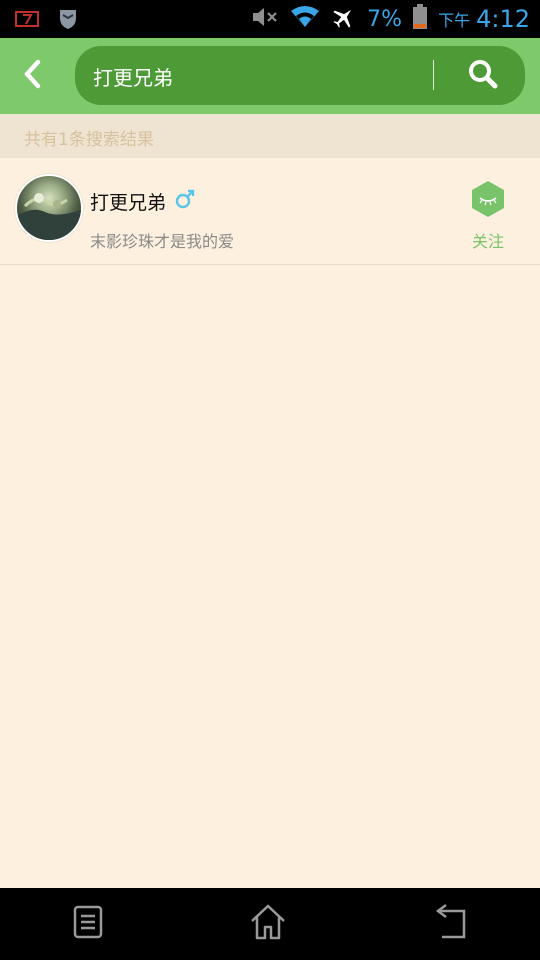 The width and height of the screenshot is (540, 960). I want to click on user-signature: 末影珍珠才是我的爱, so click(162, 241).